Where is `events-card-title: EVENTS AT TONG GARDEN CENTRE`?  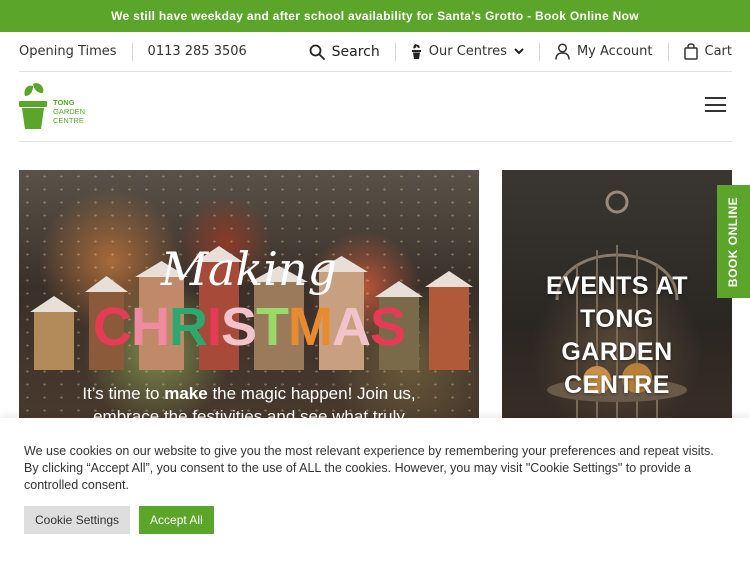 events-card-title: EVENTS AT TONG GARDEN CENTRE is located at coordinates (616, 335).